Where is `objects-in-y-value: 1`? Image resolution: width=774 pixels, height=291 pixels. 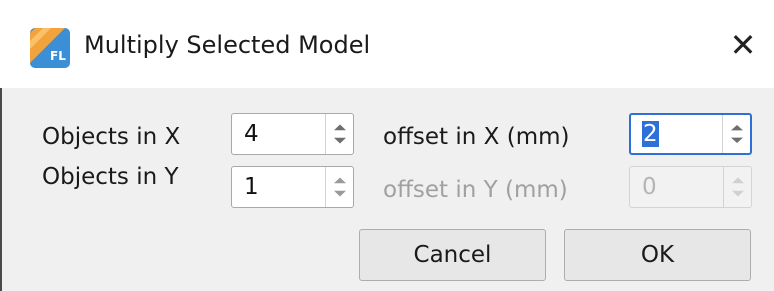
objects-in-y-value: 1 is located at coordinates (251, 187).